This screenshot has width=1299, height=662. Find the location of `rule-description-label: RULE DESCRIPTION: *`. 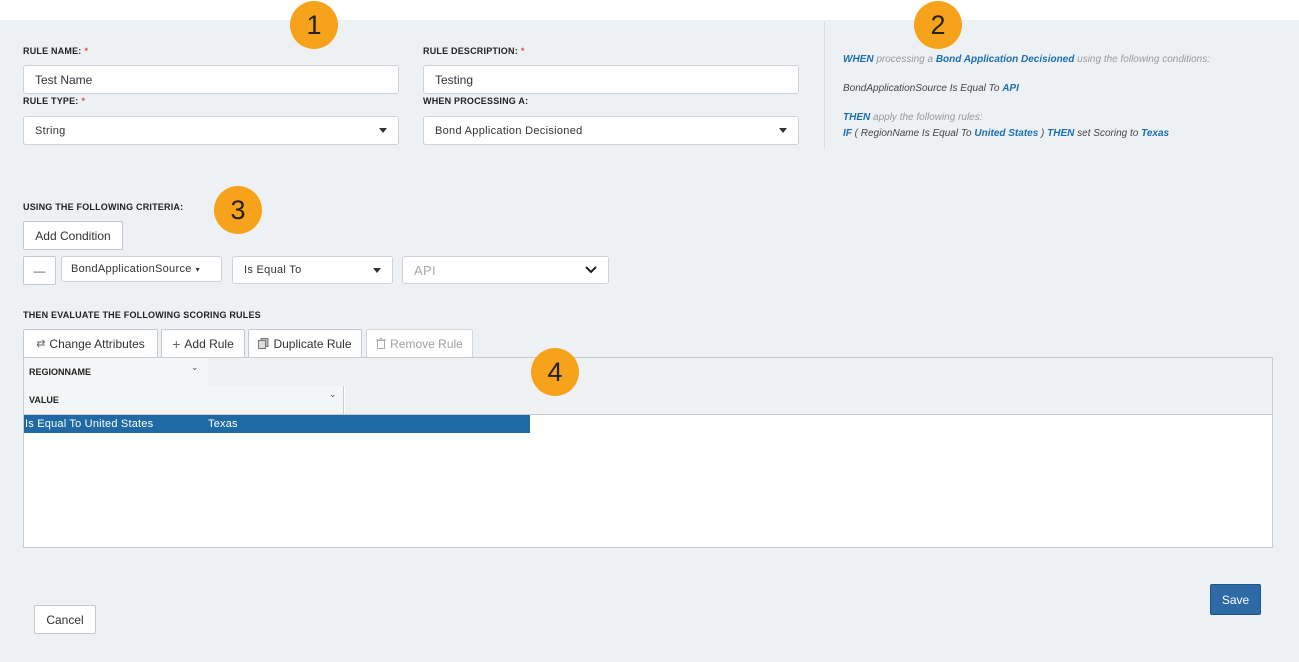

rule-description-label: RULE DESCRIPTION: * is located at coordinates (474, 51).